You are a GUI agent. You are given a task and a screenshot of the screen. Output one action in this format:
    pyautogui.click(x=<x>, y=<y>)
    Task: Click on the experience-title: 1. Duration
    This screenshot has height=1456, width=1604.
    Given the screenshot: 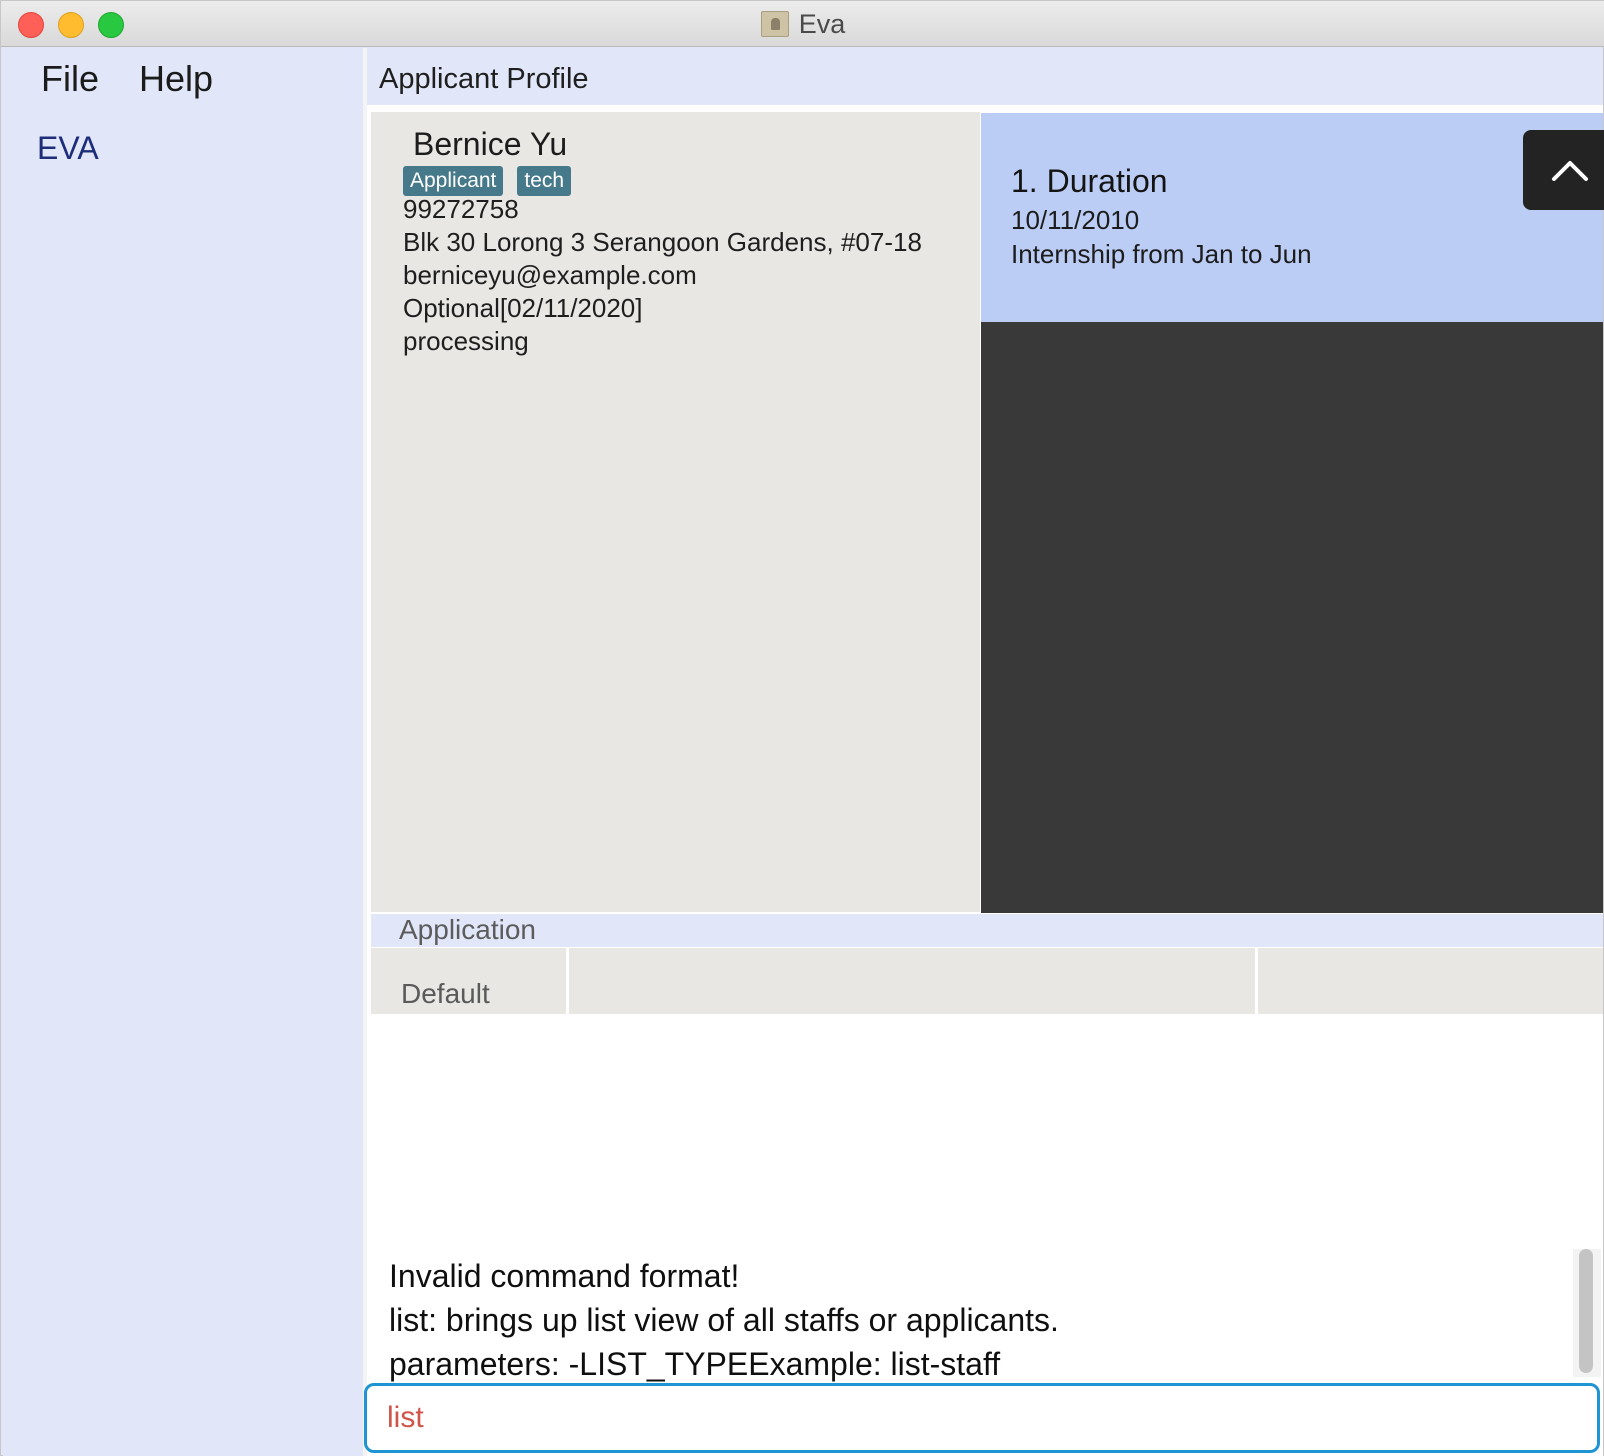 What is the action you would take?
    pyautogui.click(x=1089, y=181)
    